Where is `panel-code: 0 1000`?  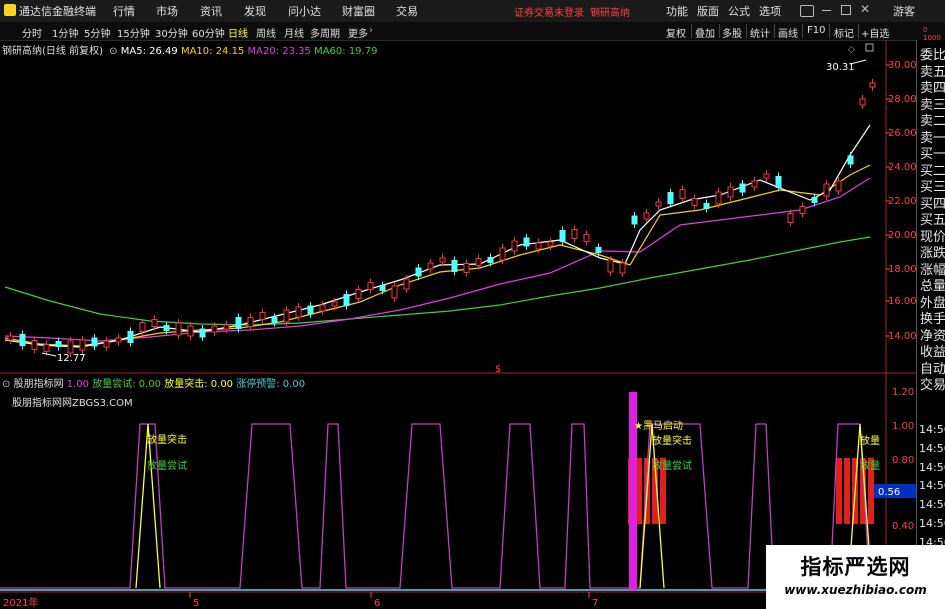 panel-code: 0 1000 is located at coordinates (932, 34).